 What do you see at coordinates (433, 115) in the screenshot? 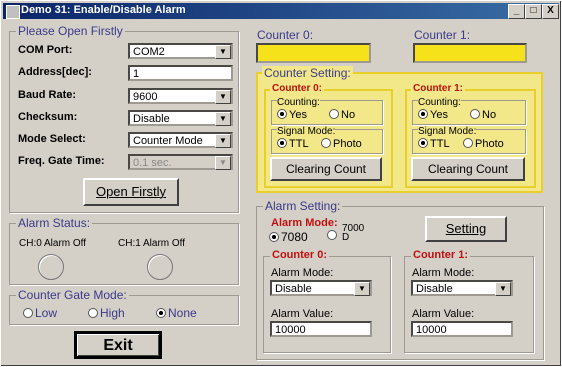
I see `cs1-yes-radio: Yes` at bounding box center [433, 115].